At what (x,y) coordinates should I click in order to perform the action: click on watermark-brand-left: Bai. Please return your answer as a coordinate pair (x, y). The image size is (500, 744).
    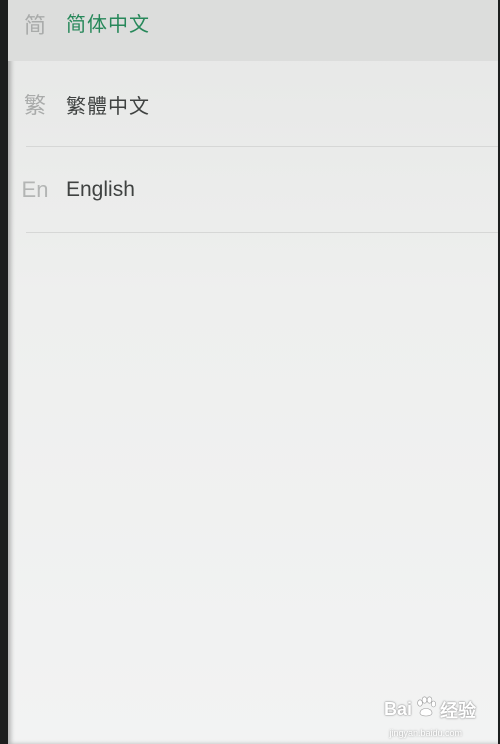
    Looking at the image, I should click on (397, 709).